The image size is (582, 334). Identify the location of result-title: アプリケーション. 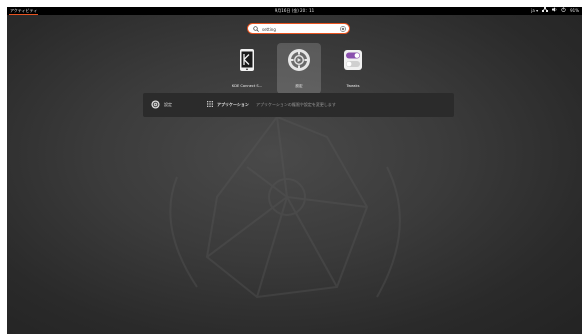
(233, 105).